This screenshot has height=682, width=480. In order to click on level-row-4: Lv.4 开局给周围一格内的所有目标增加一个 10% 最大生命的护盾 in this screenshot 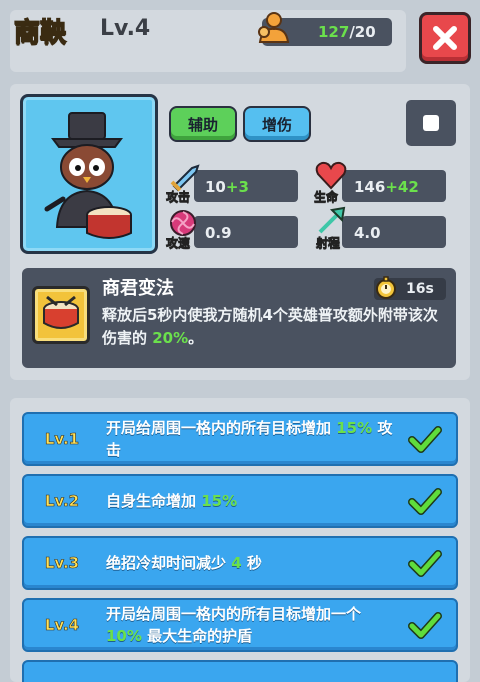, I will do `click(240, 625)`.